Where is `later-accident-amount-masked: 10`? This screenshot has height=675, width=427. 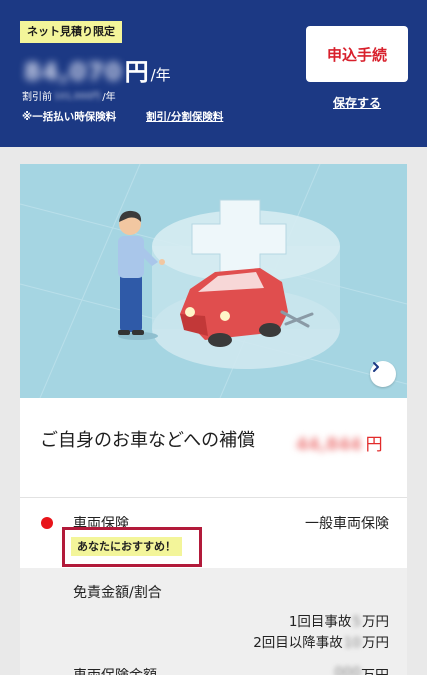 later-accident-amount-masked: 10 is located at coordinates (352, 643).